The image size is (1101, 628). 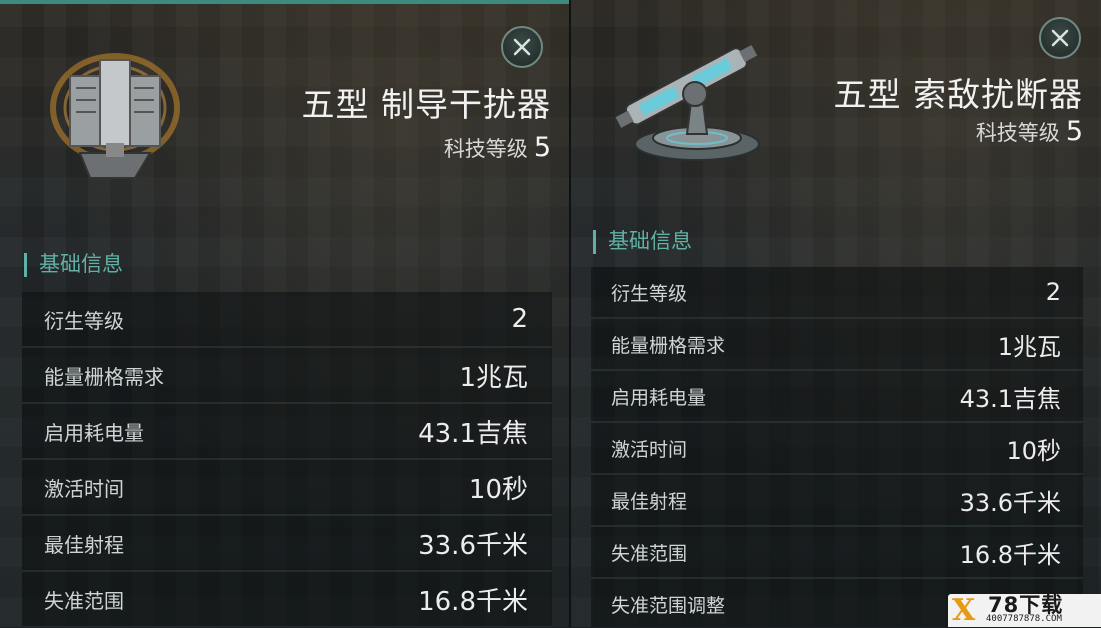 I want to click on site-watermark: X 78下载 4007787878.COM, so click(x=1024, y=610).